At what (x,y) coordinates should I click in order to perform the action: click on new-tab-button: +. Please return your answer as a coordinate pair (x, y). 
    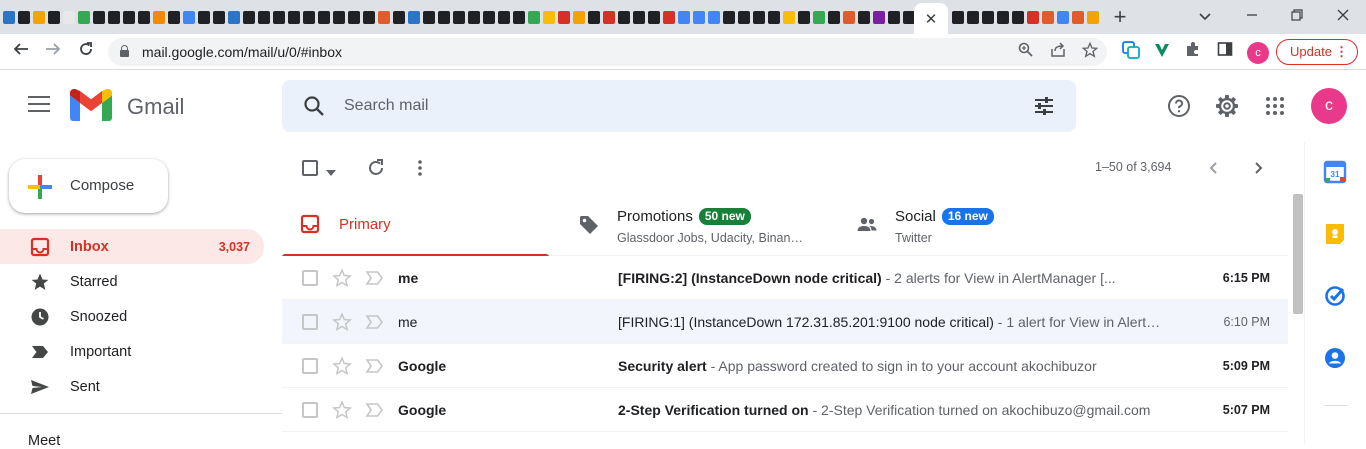
    Looking at the image, I should click on (1120, 17).